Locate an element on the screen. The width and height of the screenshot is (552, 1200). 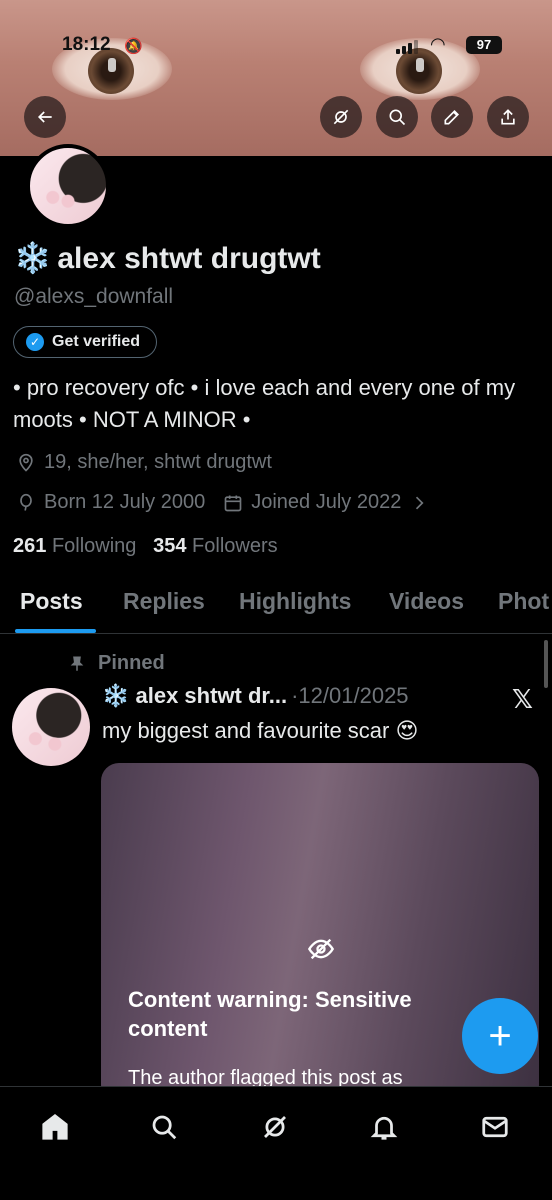
follow-stats: 261 Following 354 Followers is located at coordinates (145, 546).